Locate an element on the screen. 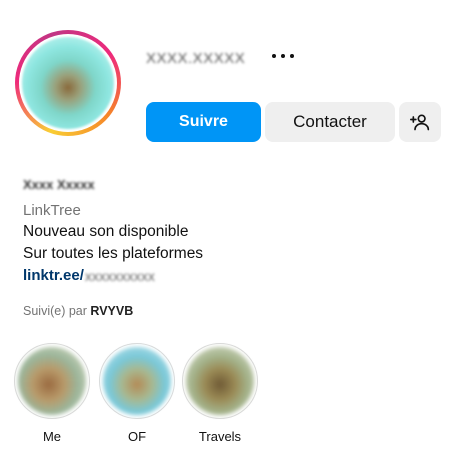  profile-username: XXXX.XXXXX is located at coordinates (196, 58).